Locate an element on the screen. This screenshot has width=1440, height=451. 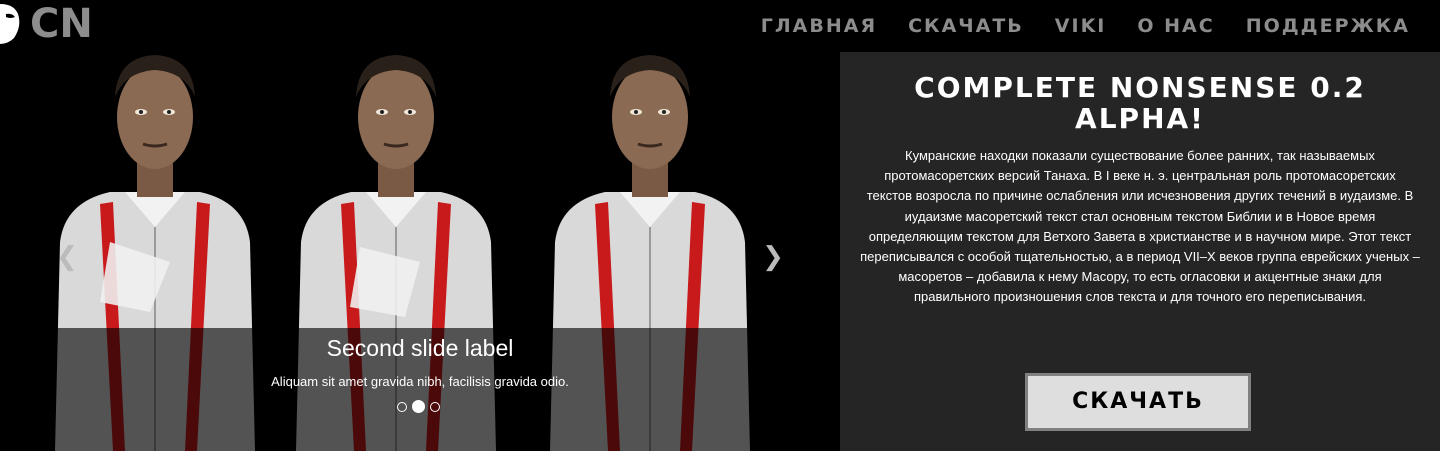
mask-logo-icon is located at coordinates (11, 22).